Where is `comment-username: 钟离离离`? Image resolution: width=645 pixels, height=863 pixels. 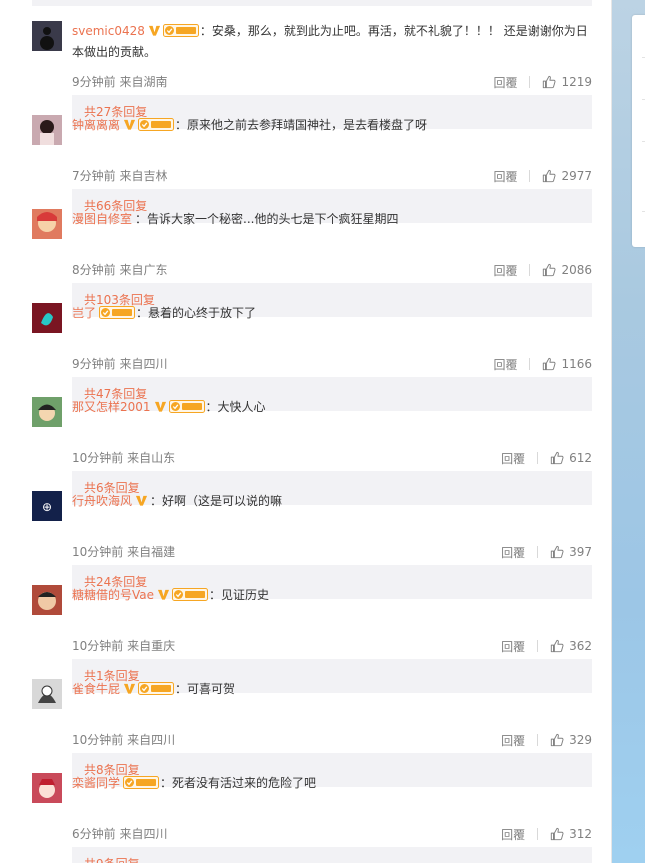
comment-username: 钟离离离 is located at coordinates (96, 125).